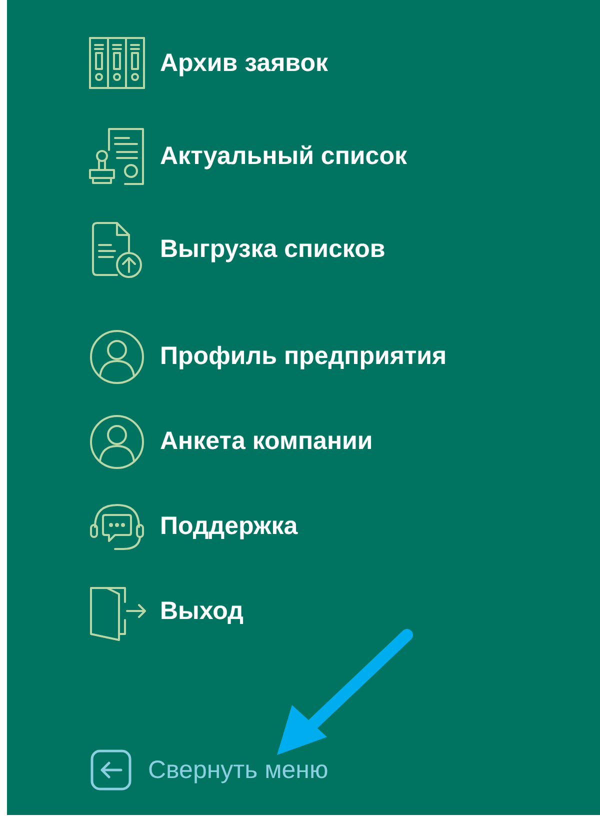  Describe the element at coordinates (283, 156) in the screenshot. I see `menu-item-label: Актуальный список` at that location.